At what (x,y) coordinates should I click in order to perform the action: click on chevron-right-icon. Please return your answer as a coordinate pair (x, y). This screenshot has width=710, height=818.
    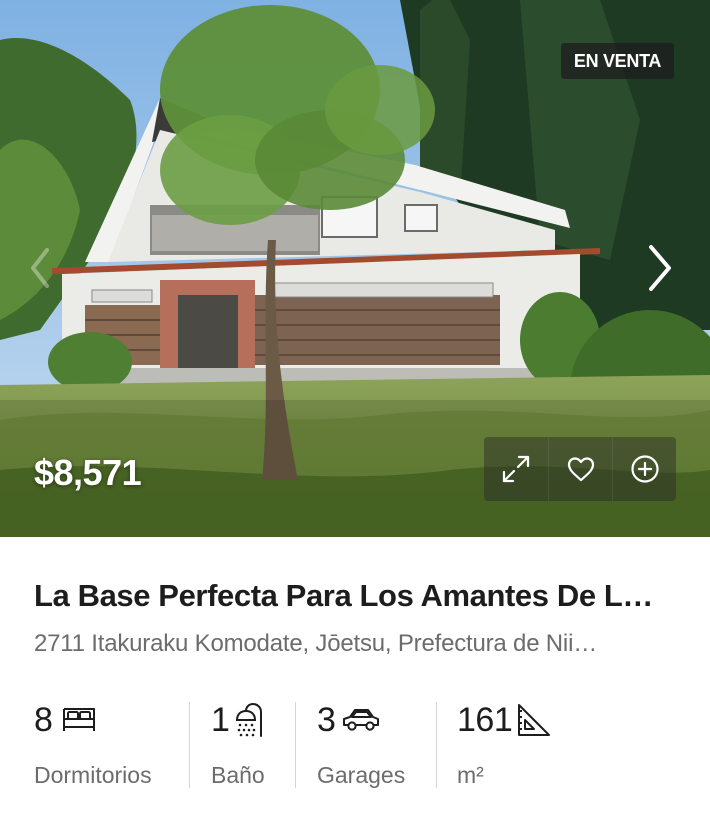
    Looking at the image, I should click on (660, 268).